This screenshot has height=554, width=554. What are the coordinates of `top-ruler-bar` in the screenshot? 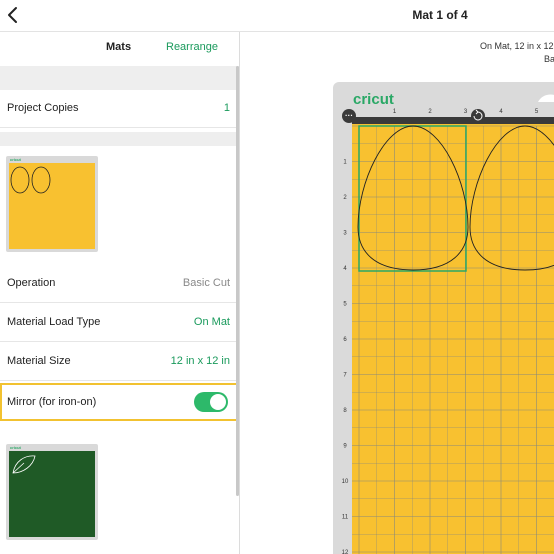 It's located at (453, 120).